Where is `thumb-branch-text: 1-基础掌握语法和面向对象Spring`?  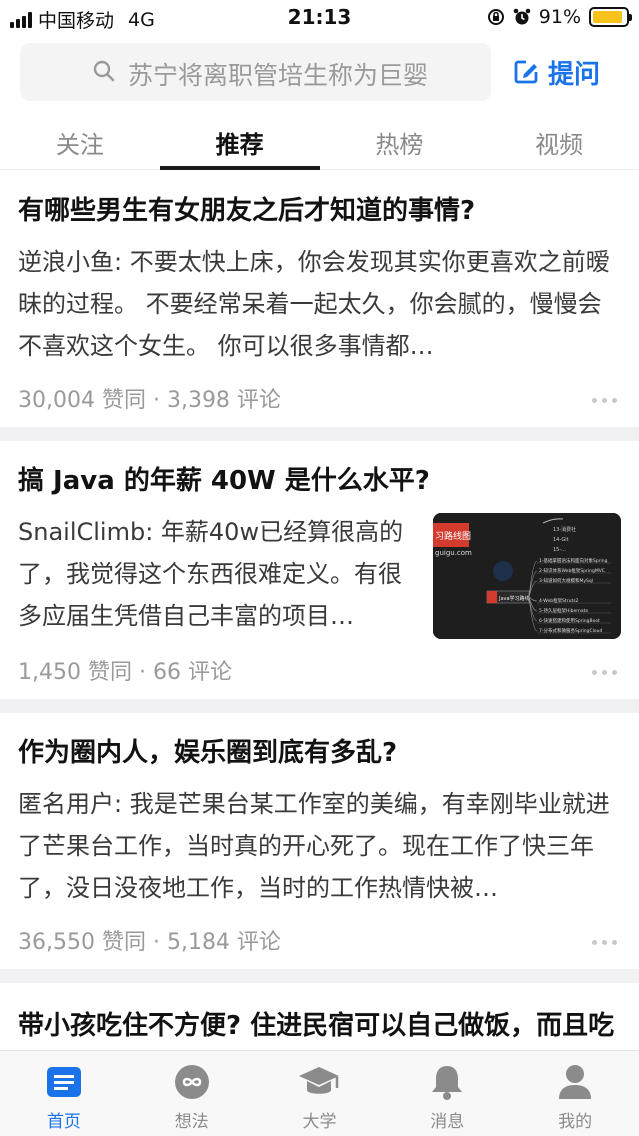
thumb-branch-text: 1-基础掌握语法和面向对象Spring is located at coordinates (573, 560).